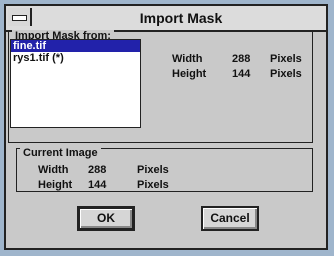 The height and width of the screenshot is (256, 334). Describe the element at coordinates (75, 58) in the screenshot. I see `file-list-item: rys1.tif (*)` at that location.